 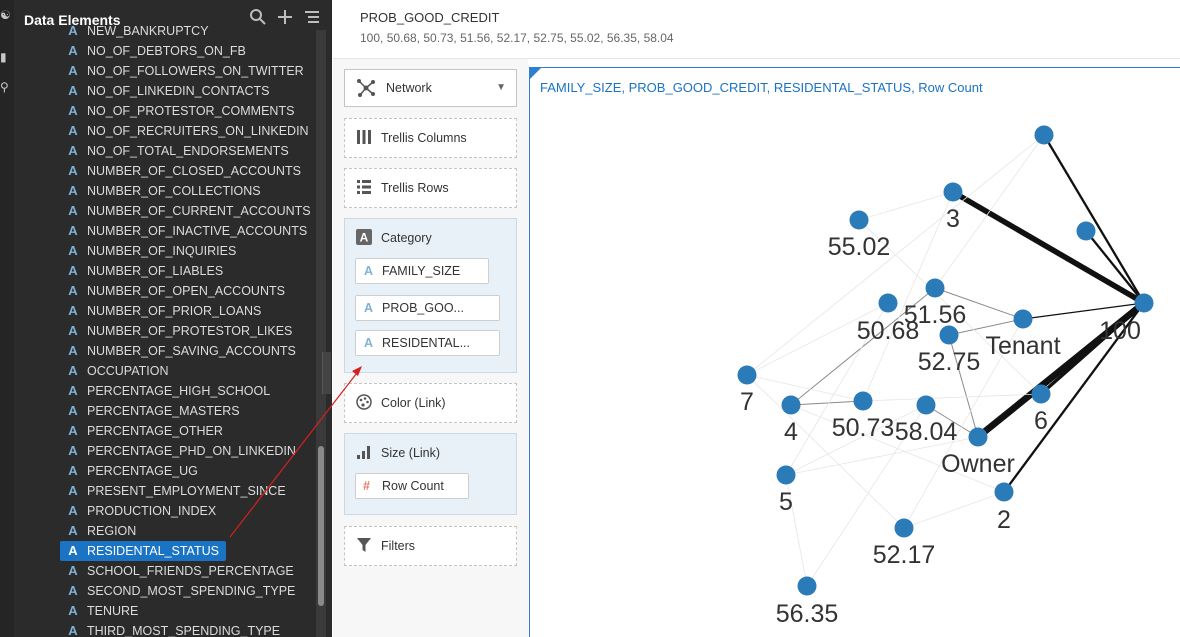 I want to click on data-element-item: A NO_OF_DEBTORS_ON_FB, so click(x=187, y=51).